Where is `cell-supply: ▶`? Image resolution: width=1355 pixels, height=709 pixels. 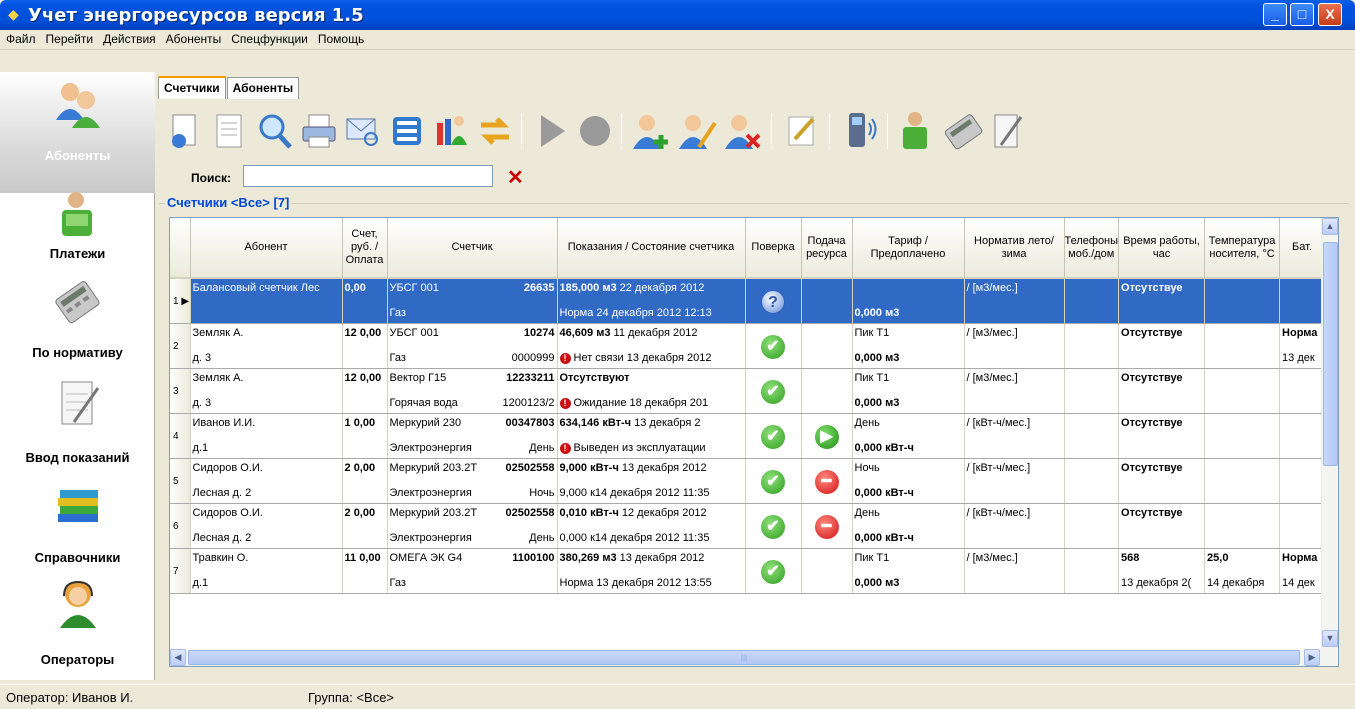 cell-supply: ▶ is located at coordinates (827, 436).